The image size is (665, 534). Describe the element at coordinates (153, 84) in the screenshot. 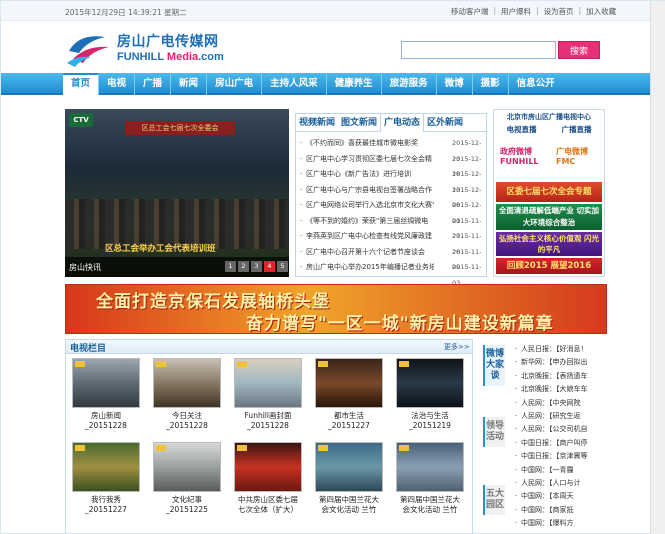

I see `nav-radio: 广播` at that location.